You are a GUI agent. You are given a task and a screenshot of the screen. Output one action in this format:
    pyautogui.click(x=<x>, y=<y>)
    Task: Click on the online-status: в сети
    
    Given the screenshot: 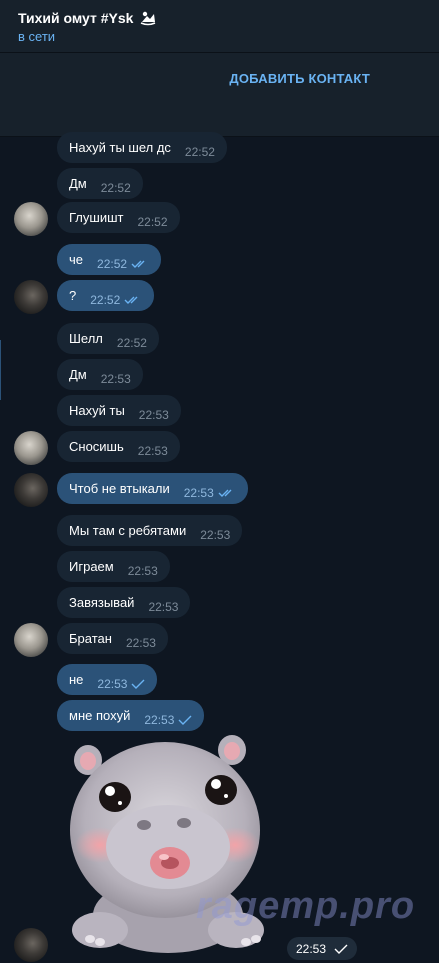 What is the action you would take?
    pyautogui.click(x=37, y=36)
    